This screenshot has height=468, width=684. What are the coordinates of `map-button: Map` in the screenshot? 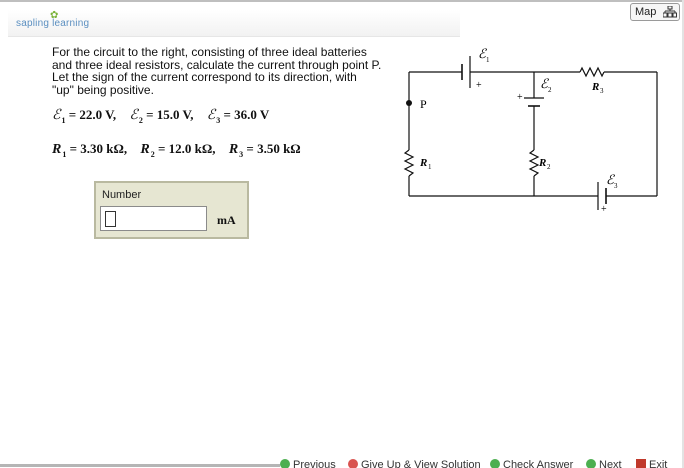 It's located at (655, 12).